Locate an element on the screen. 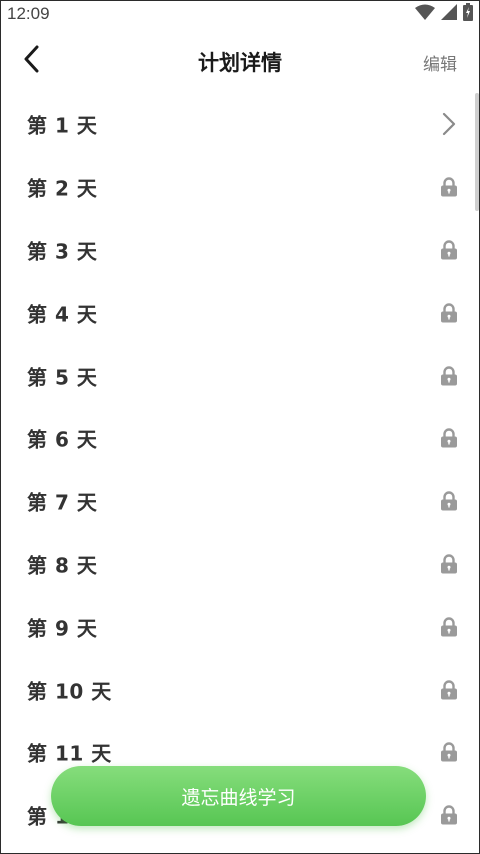  day-label: 第 5 天 is located at coordinates (62, 377).